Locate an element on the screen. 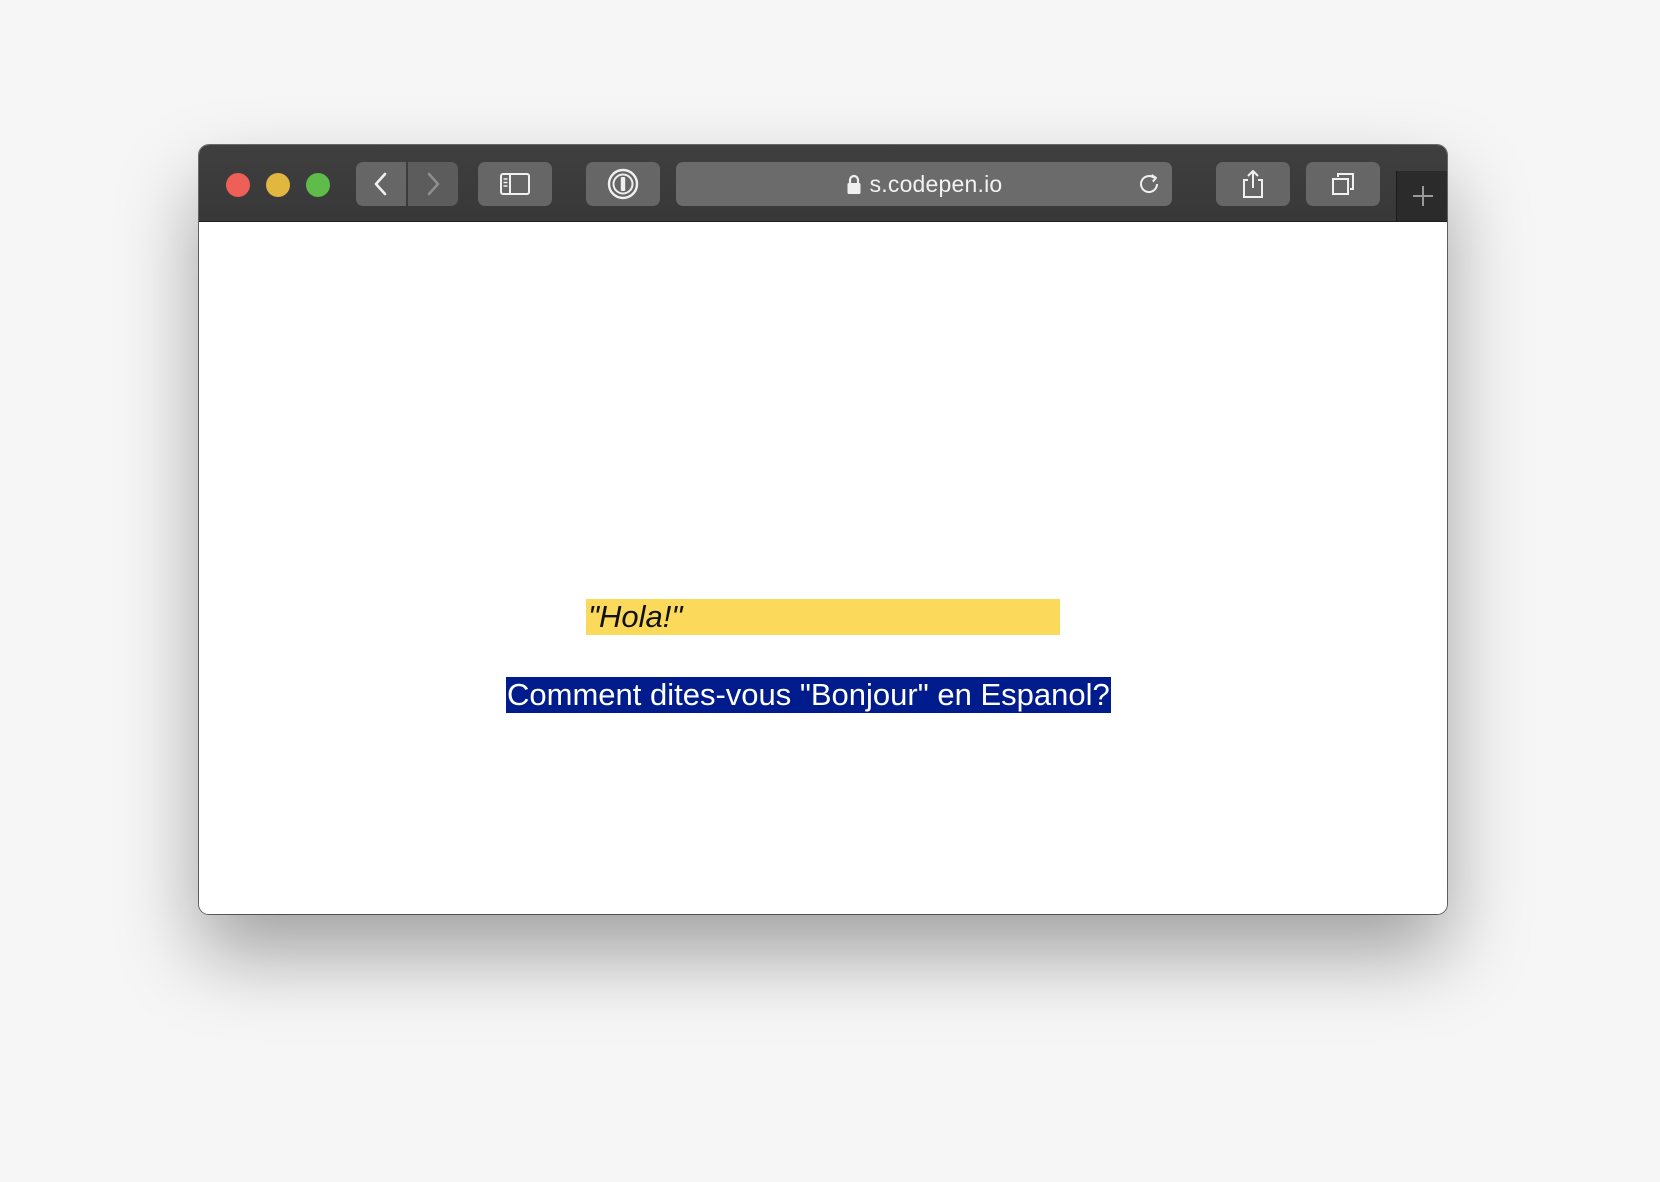 The image size is (1660, 1182). address-bar: s.codepen.io is located at coordinates (924, 184).